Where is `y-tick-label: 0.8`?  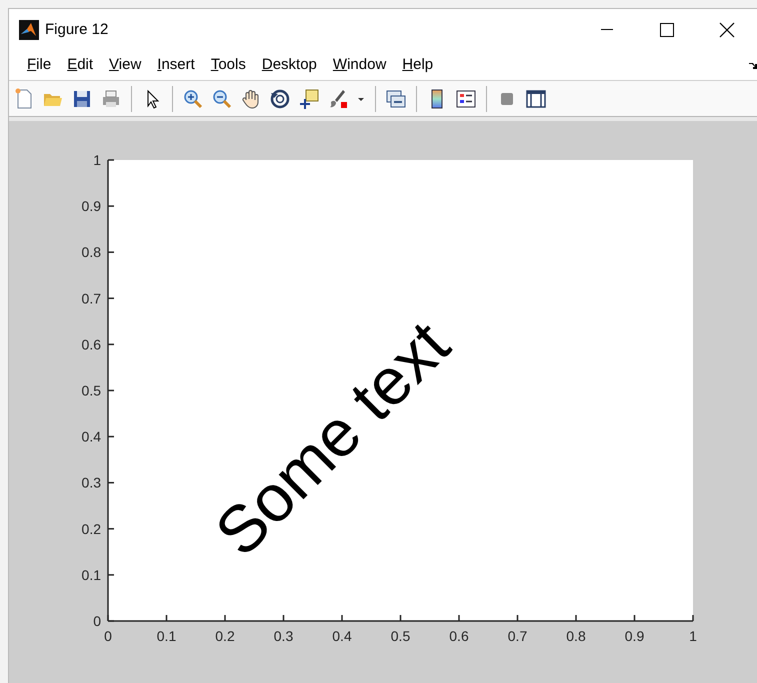
y-tick-label: 0.8 is located at coordinates (91, 252).